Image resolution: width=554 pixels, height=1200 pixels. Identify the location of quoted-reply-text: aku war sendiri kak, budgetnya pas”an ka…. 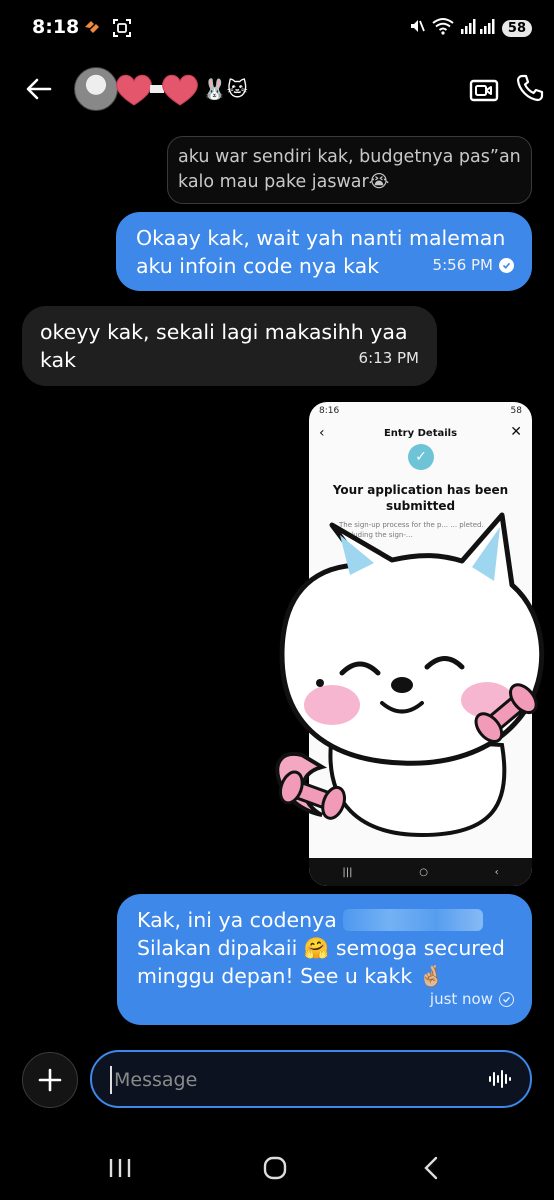
(349, 169).